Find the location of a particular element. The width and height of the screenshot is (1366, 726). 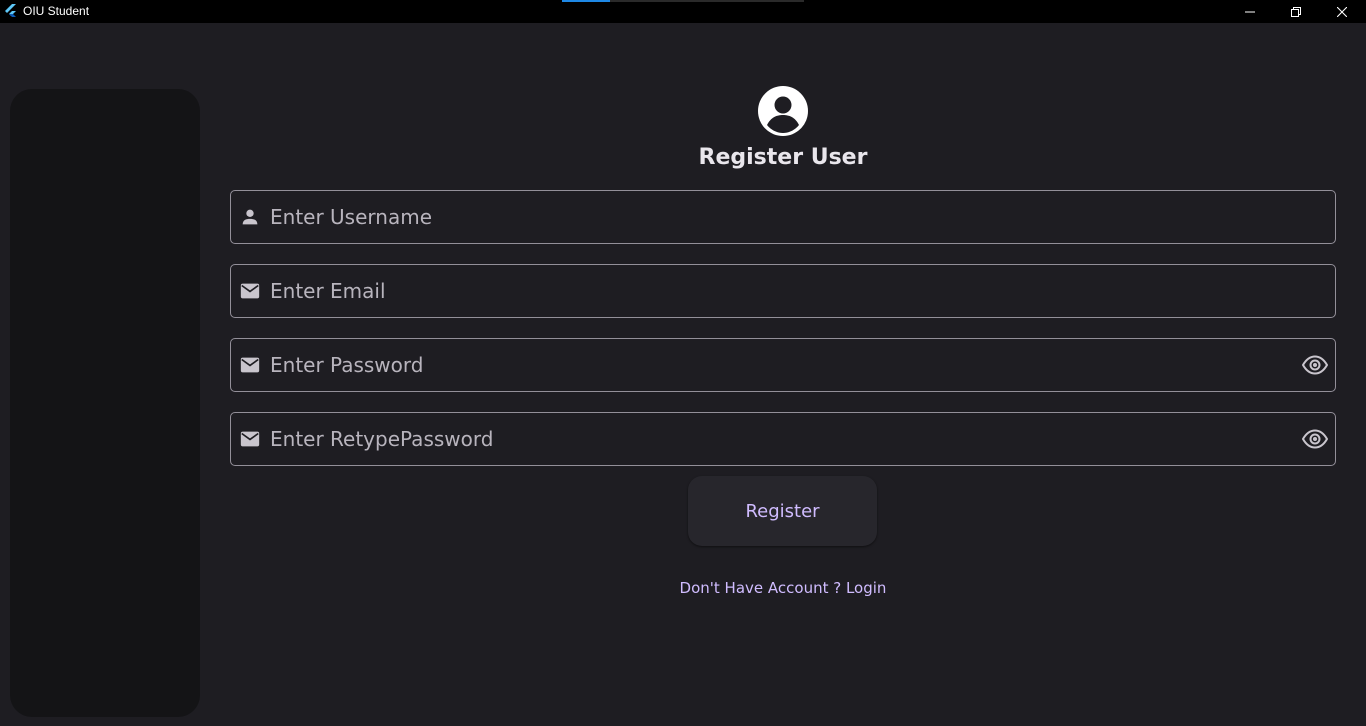

loading-progress-fill is located at coordinates (586, 1).